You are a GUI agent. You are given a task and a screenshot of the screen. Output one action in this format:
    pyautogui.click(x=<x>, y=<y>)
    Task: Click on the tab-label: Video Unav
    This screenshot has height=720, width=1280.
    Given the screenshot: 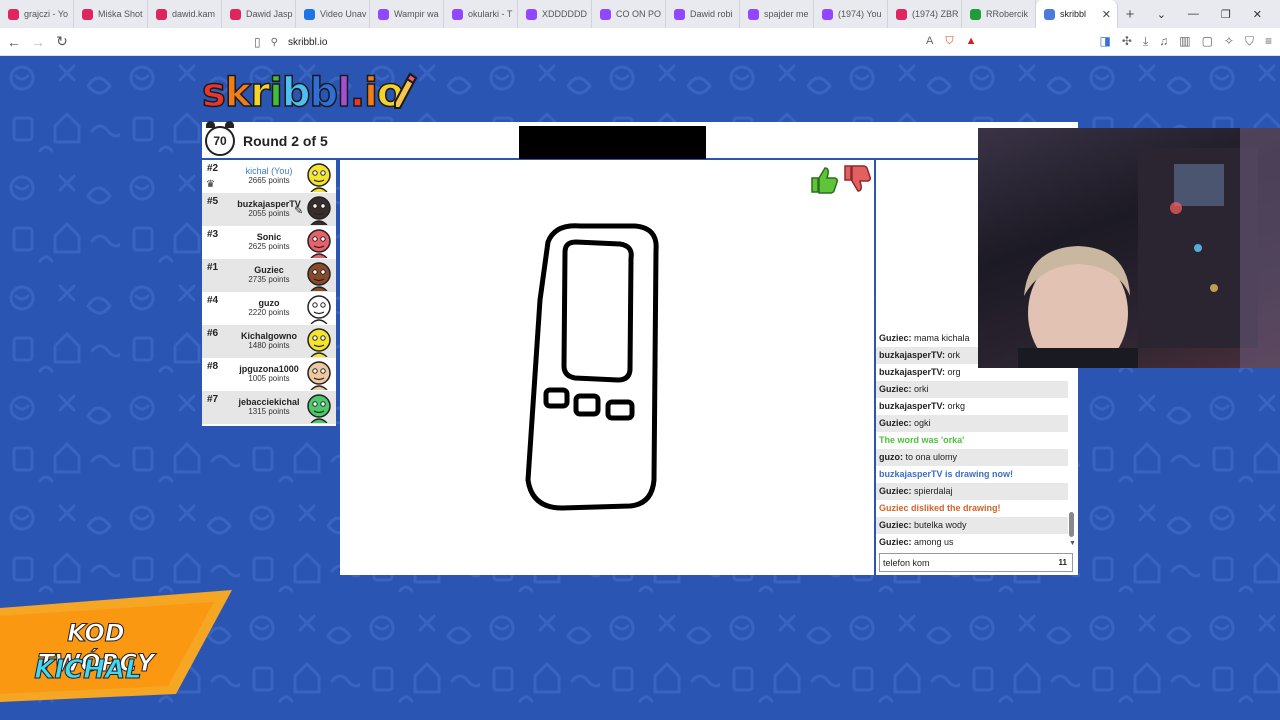 What is the action you would take?
    pyautogui.click(x=343, y=14)
    